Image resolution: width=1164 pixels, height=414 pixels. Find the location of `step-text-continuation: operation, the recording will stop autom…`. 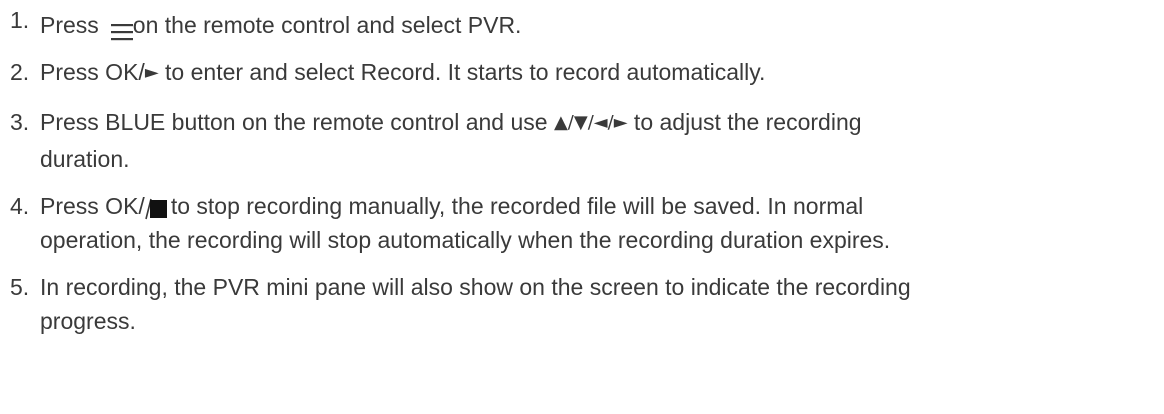

step-text-continuation: operation, the recording will stop autom… is located at coordinates (465, 240).